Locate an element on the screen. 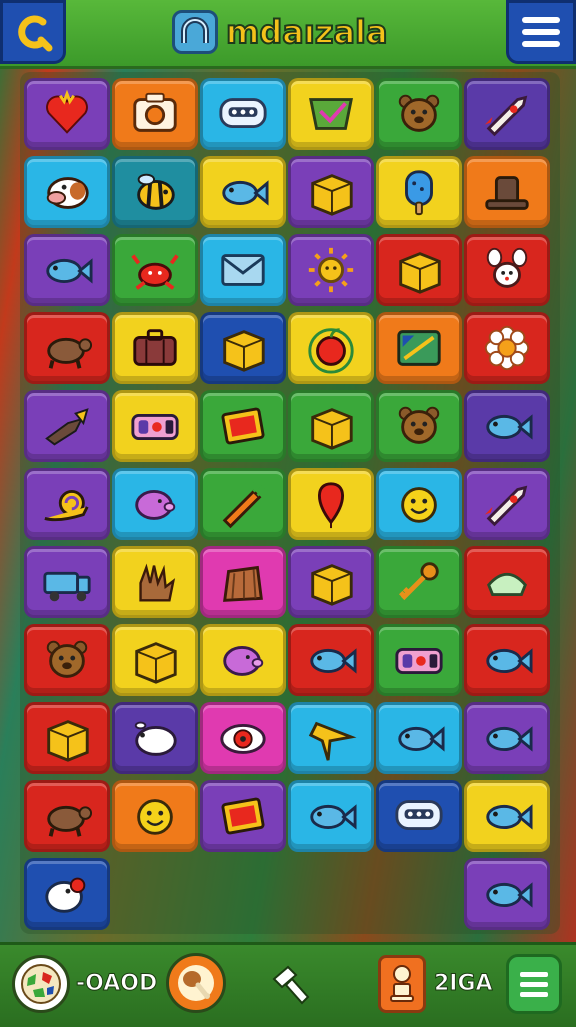 The image size is (576, 1027). tv-icon is located at coordinates (419, 348).